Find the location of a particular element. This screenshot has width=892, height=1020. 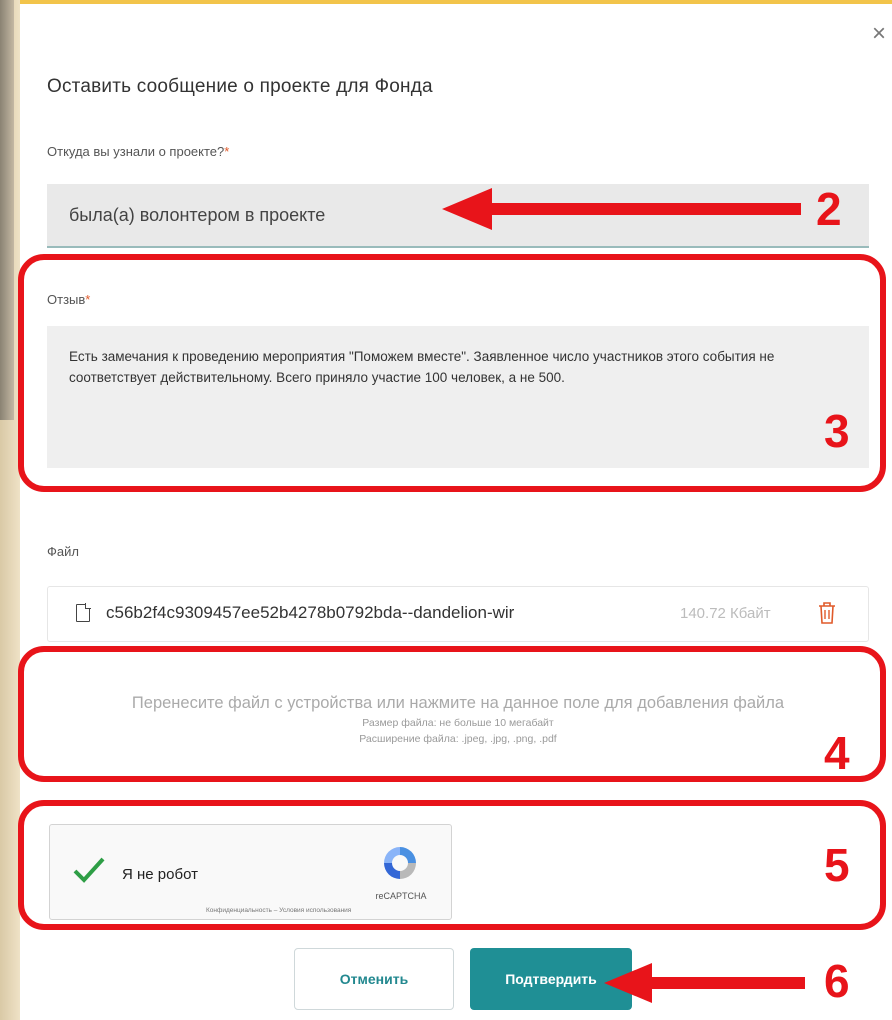

required-mark: * is located at coordinates (227, 151).